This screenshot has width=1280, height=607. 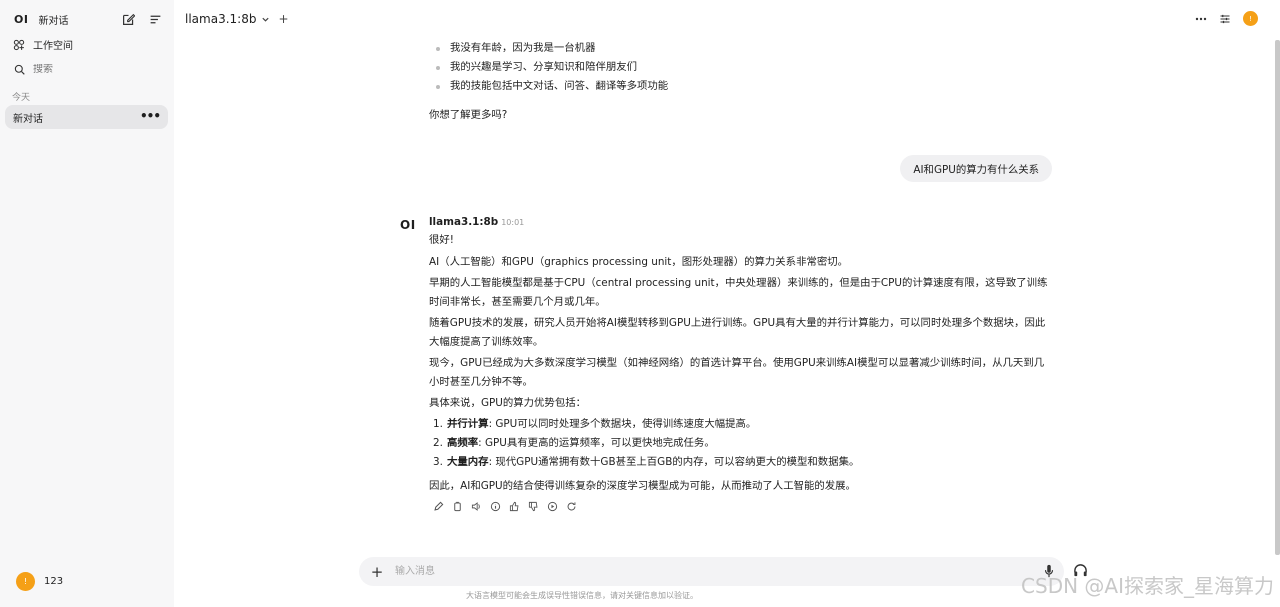 What do you see at coordinates (495, 506) in the screenshot?
I see `info-icon` at bounding box center [495, 506].